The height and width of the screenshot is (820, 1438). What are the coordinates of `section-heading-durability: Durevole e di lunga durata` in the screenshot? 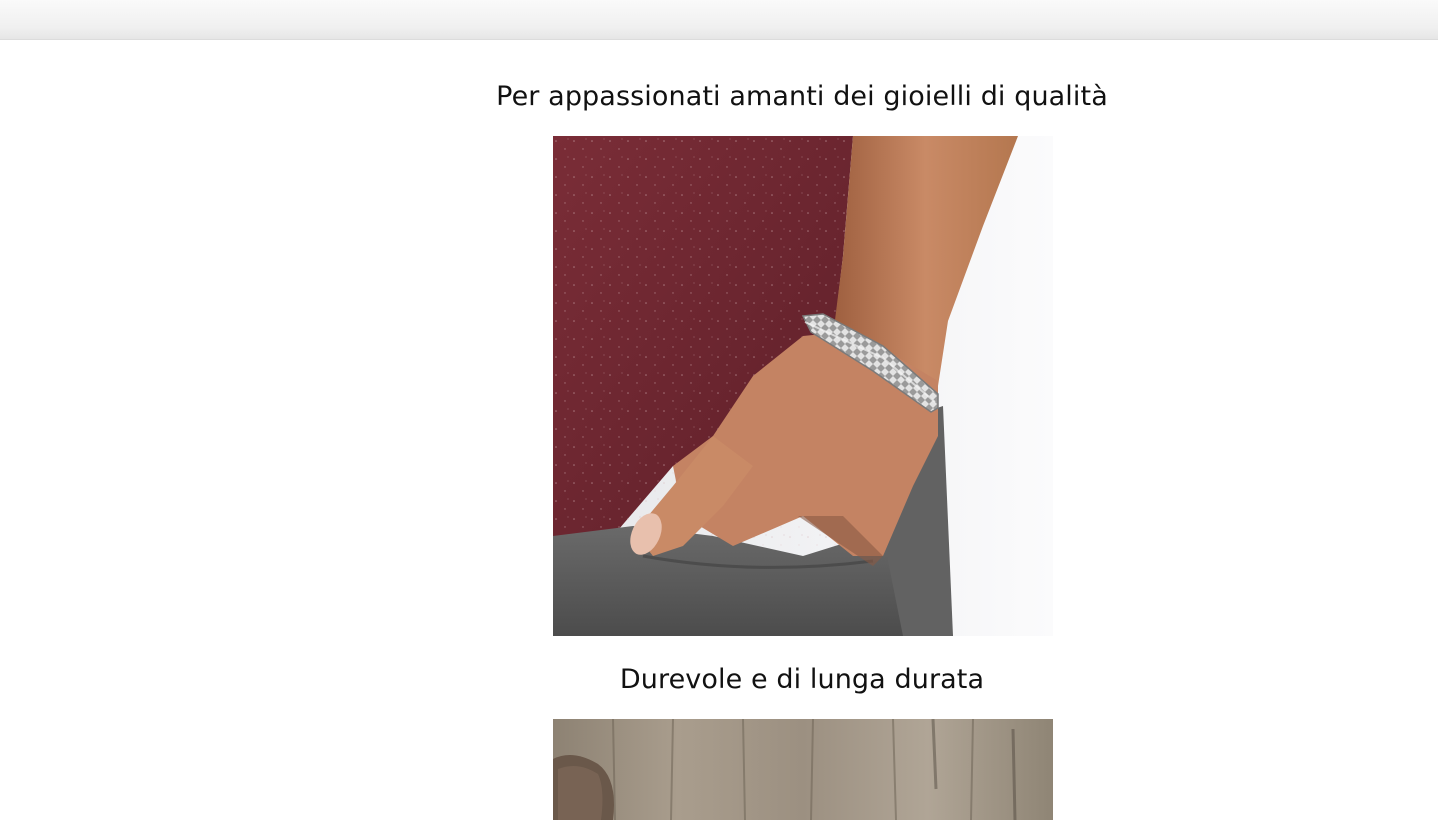 It's located at (802, 679).